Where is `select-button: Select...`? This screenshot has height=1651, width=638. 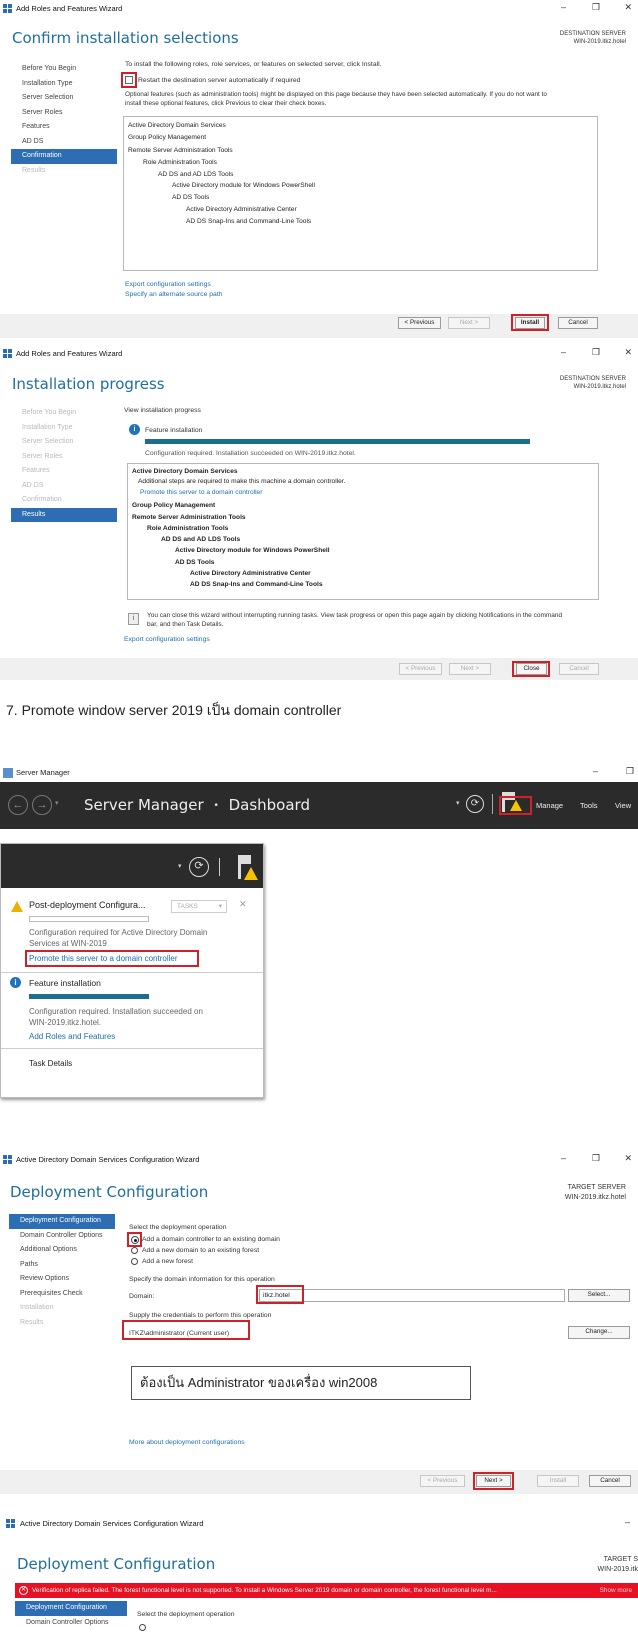
select-button: Select... is located at coordinates (599, 1295).